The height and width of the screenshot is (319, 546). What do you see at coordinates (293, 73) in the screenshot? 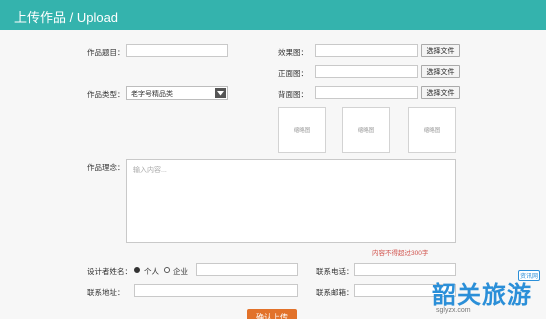
I see `front-image-label: 正面图：` at bounding box center [293, 73].